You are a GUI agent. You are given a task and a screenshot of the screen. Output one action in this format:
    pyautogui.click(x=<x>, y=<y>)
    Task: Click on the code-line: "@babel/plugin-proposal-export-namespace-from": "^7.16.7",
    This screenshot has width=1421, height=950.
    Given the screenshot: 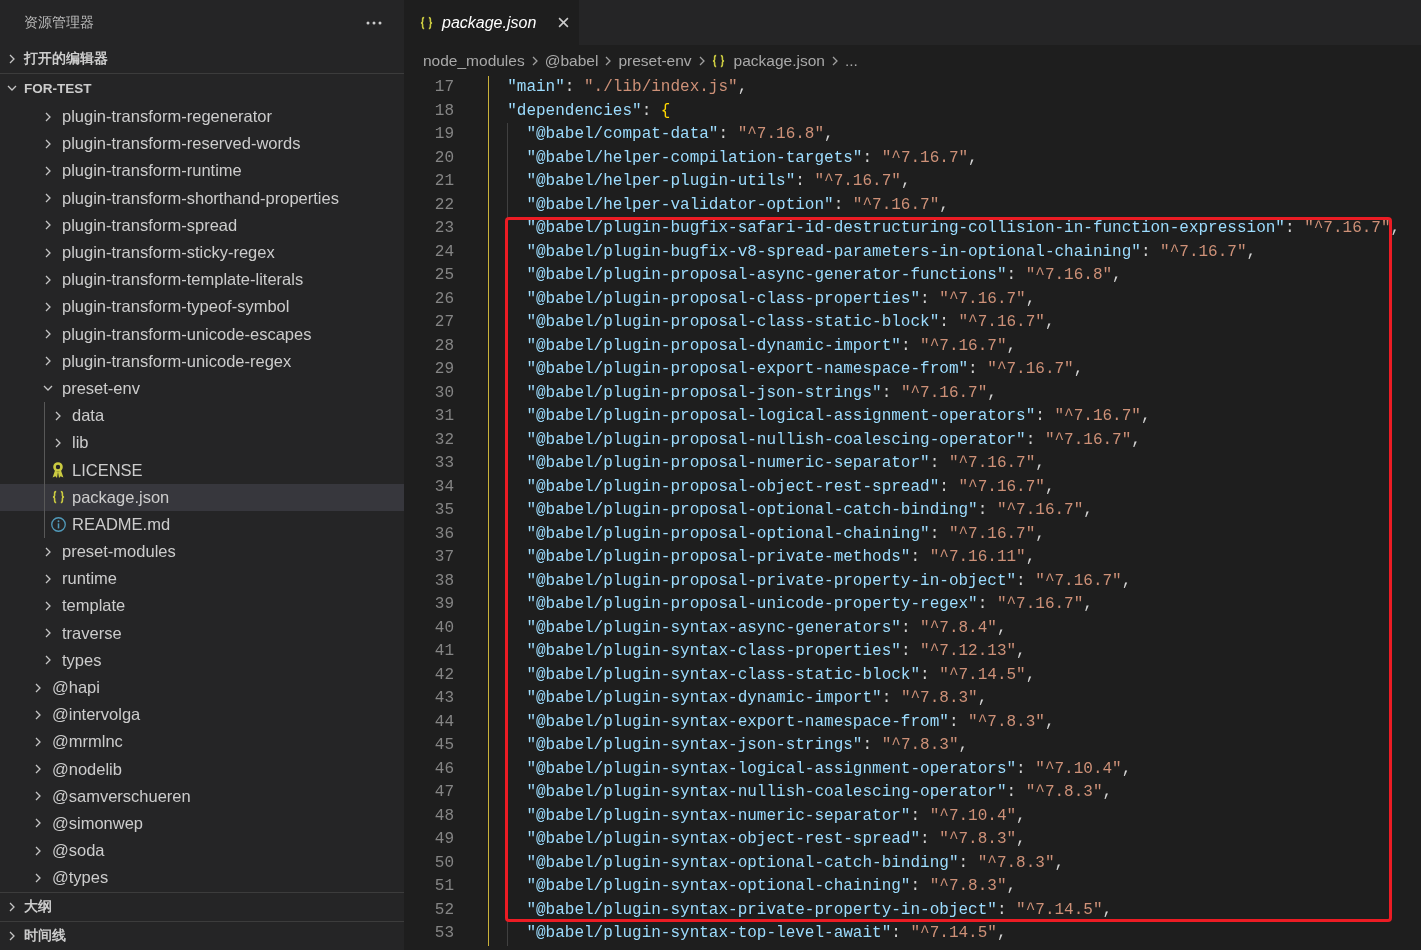 What is the action you would take?
    pyautogui.click(x=805, y=369)
    